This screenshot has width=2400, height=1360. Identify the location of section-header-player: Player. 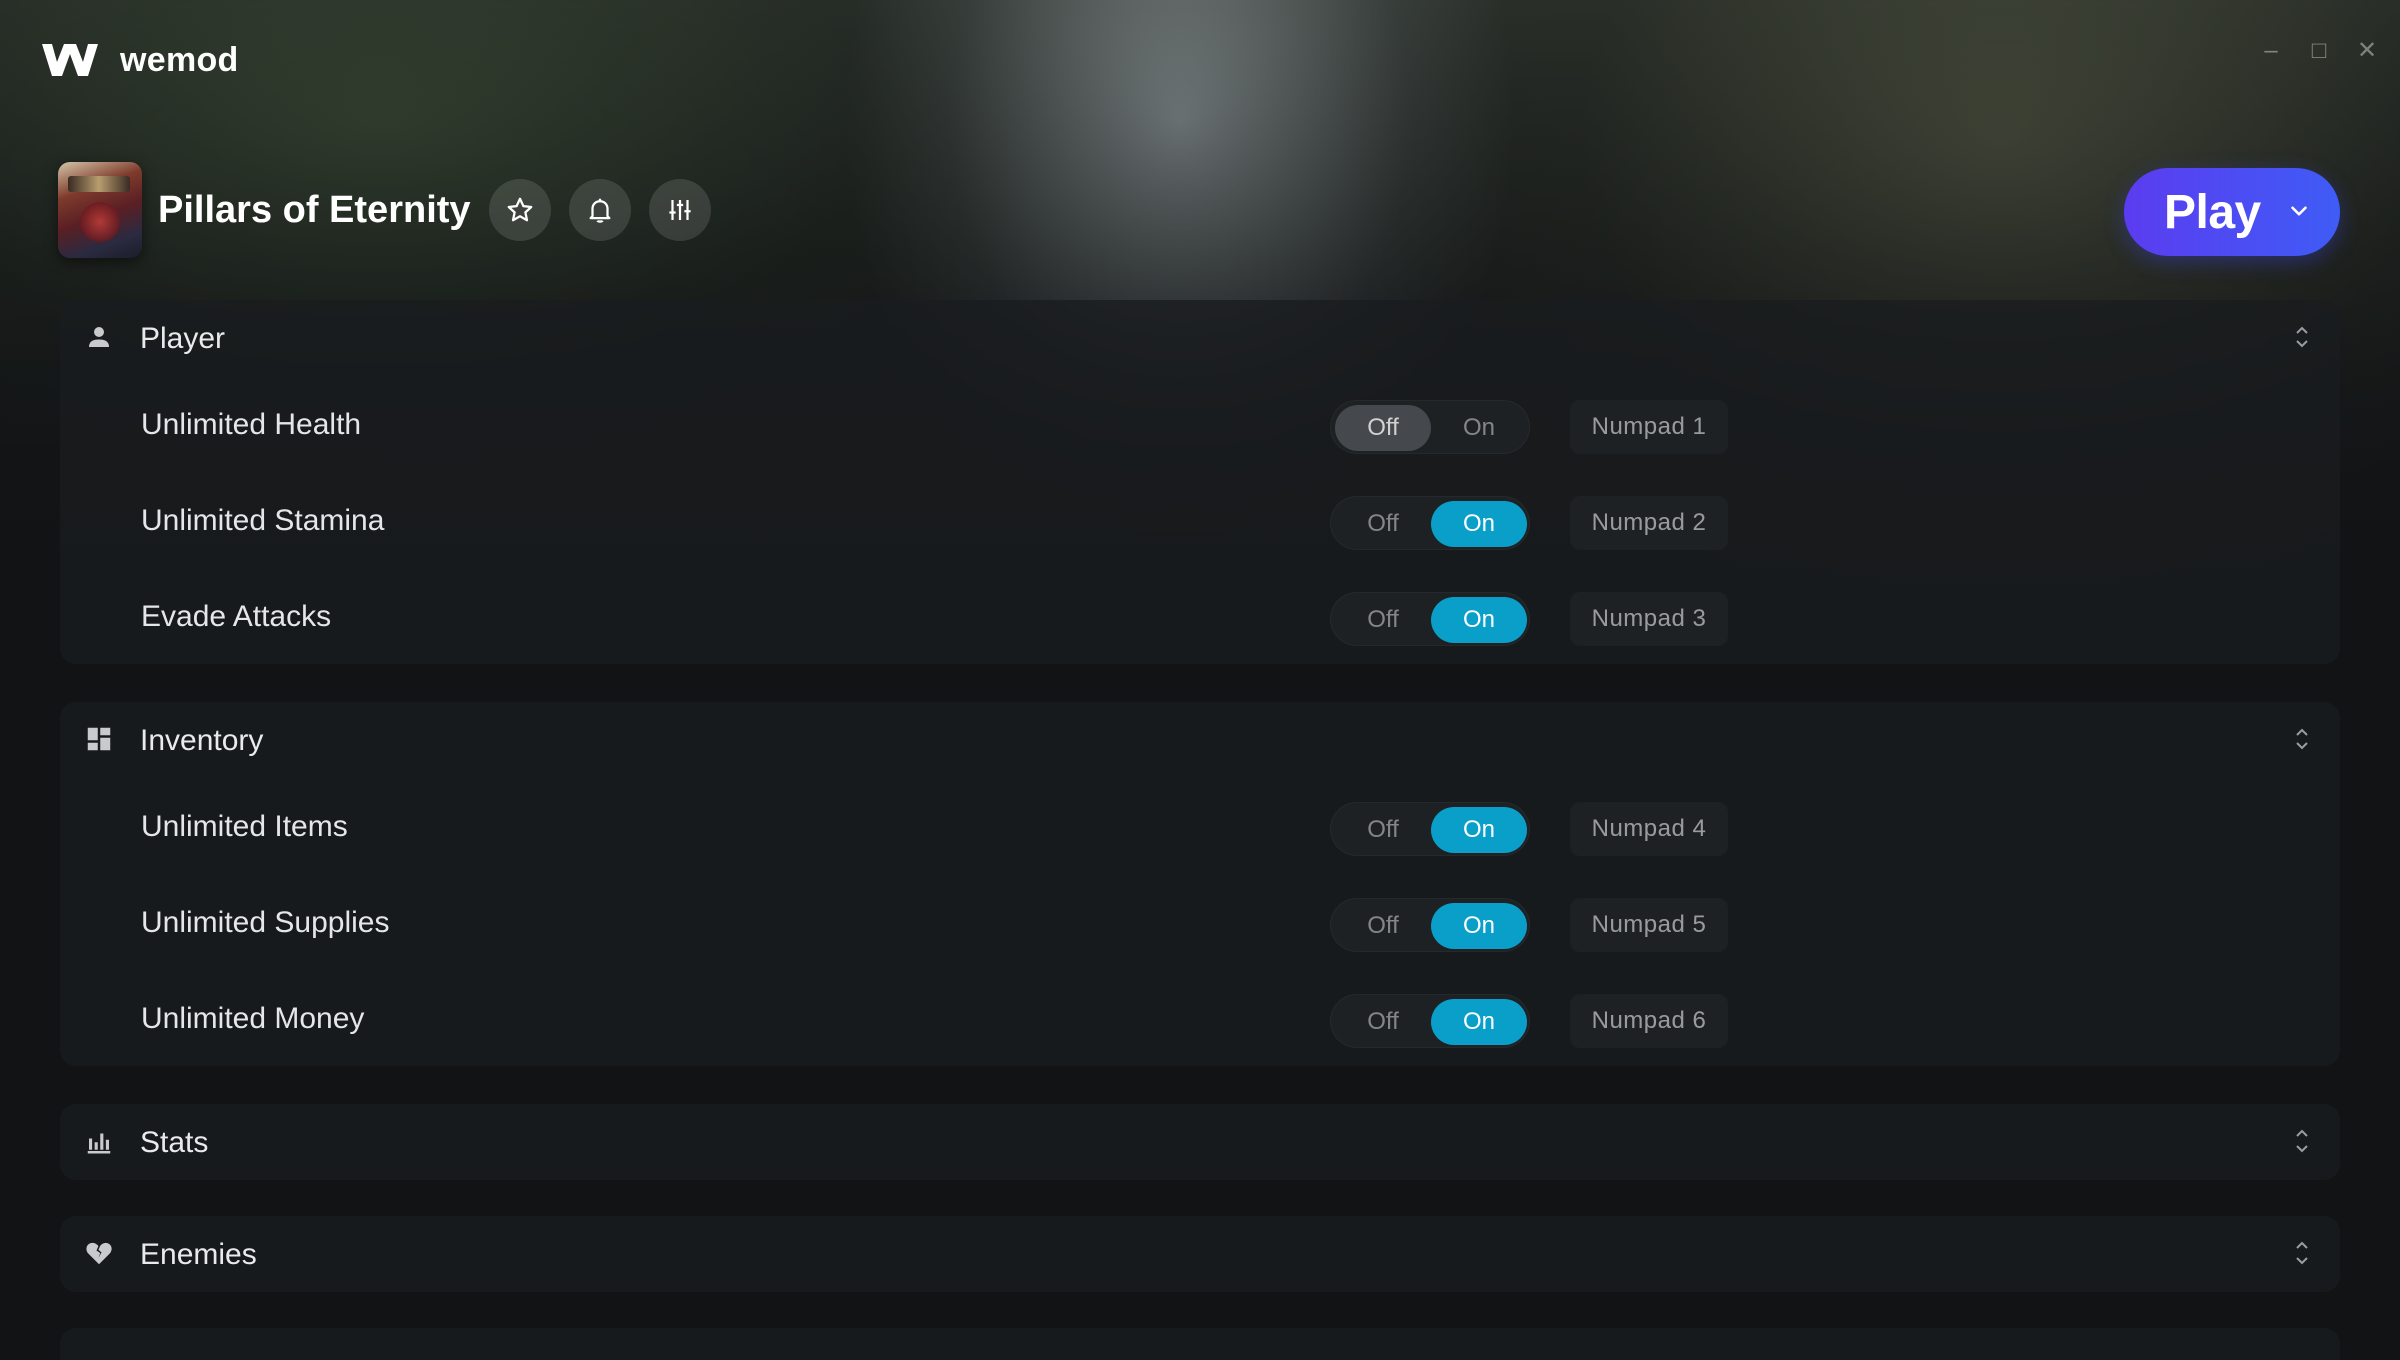
(1200, 338).